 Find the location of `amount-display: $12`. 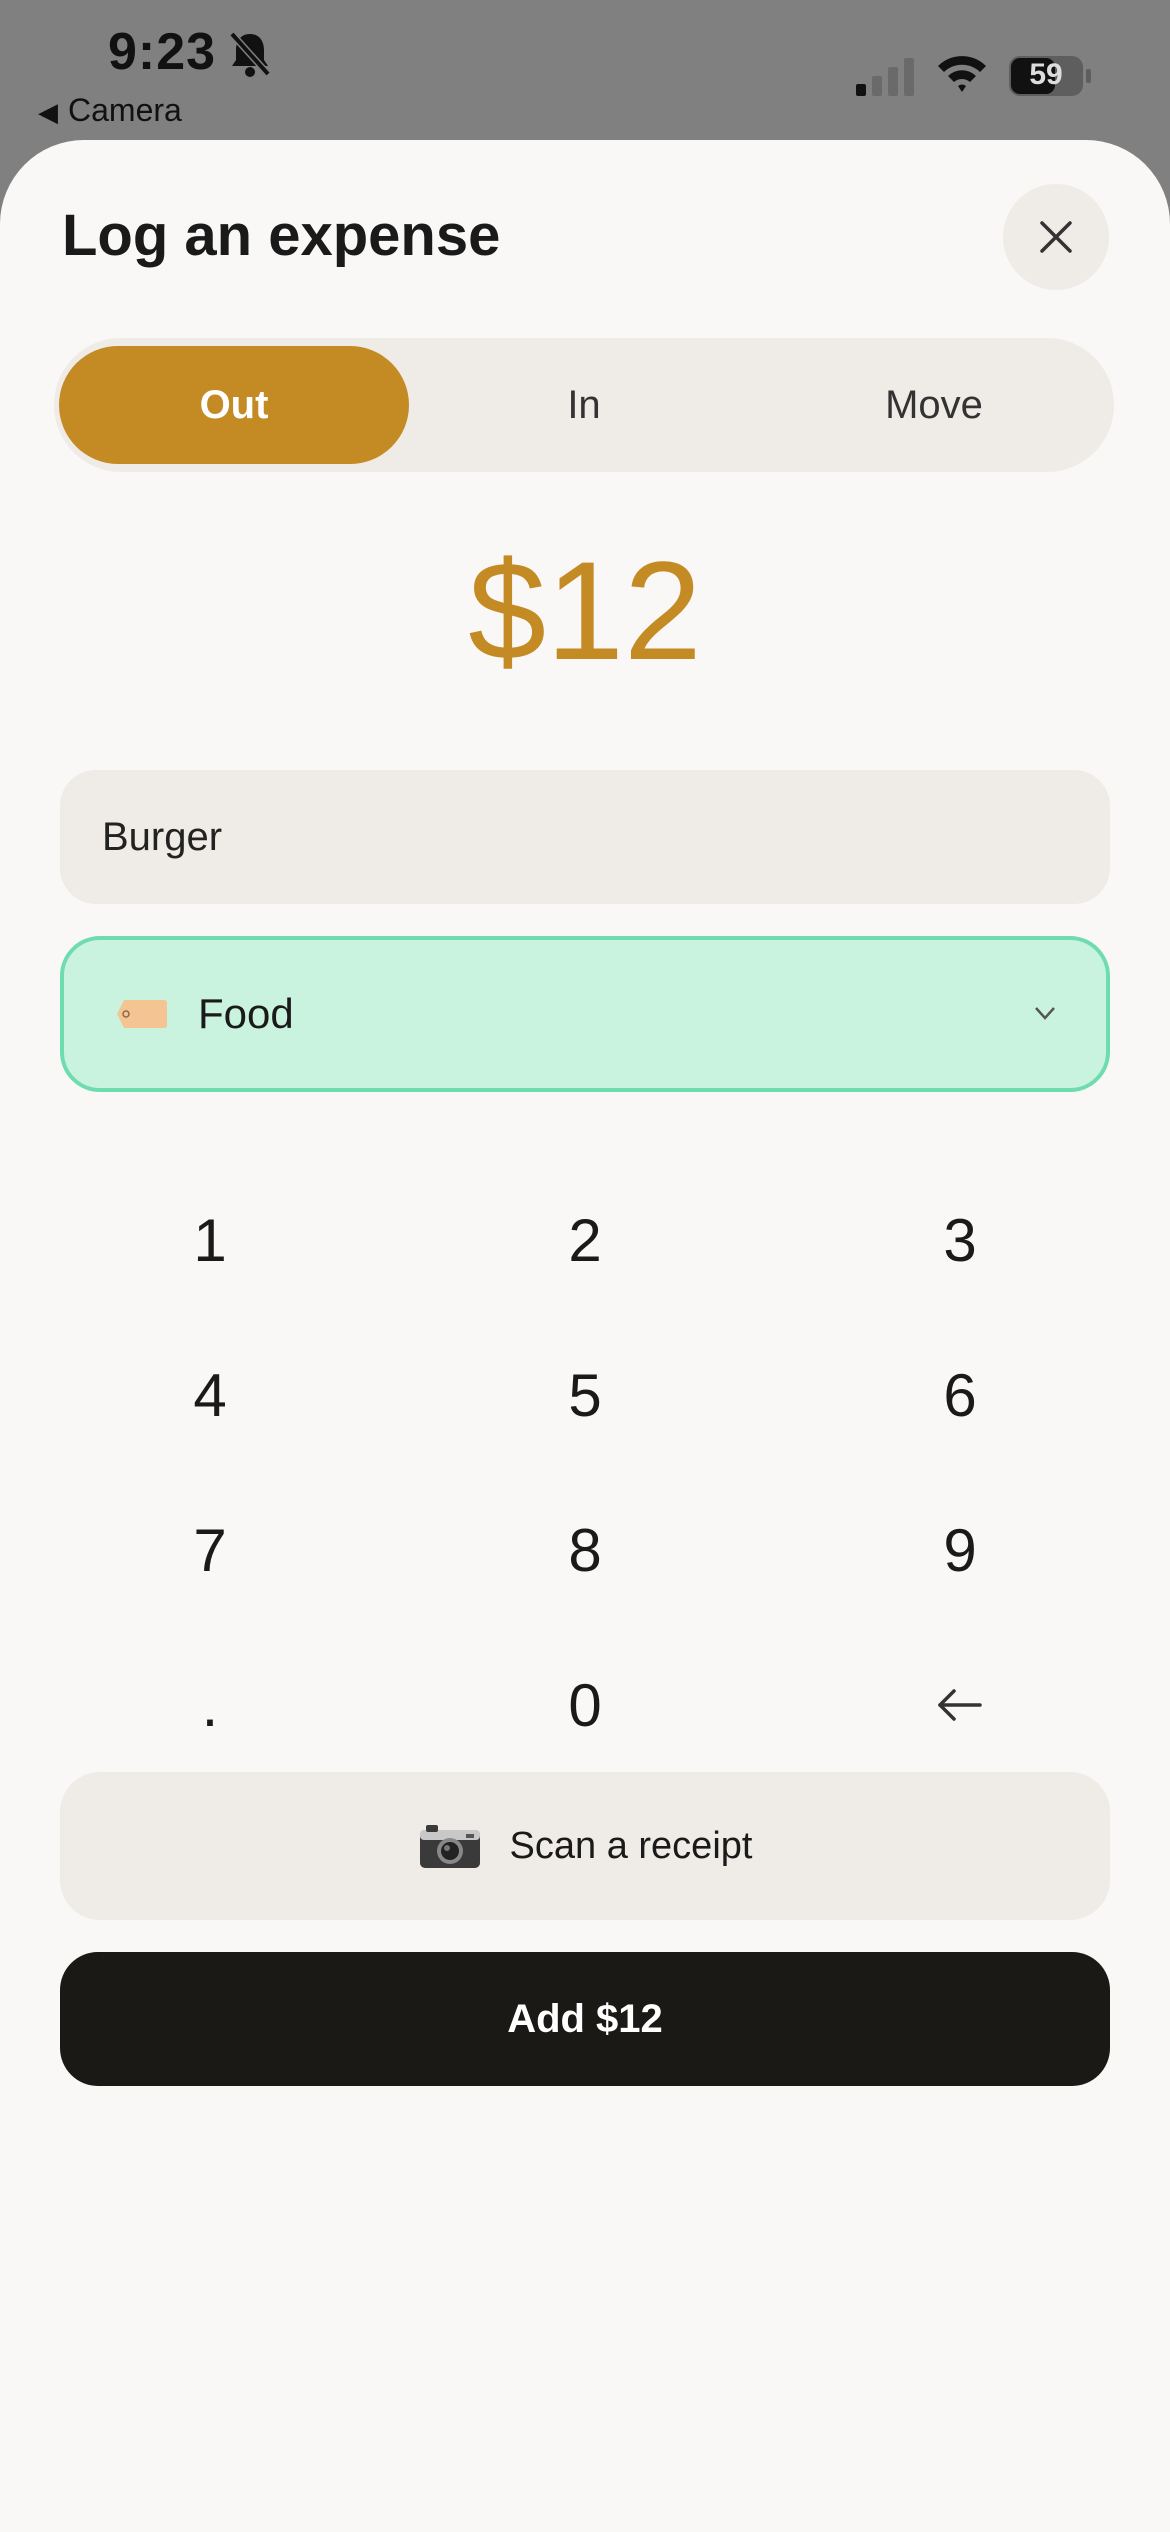

amount-display: $12 is located at coordinates (585, 610).